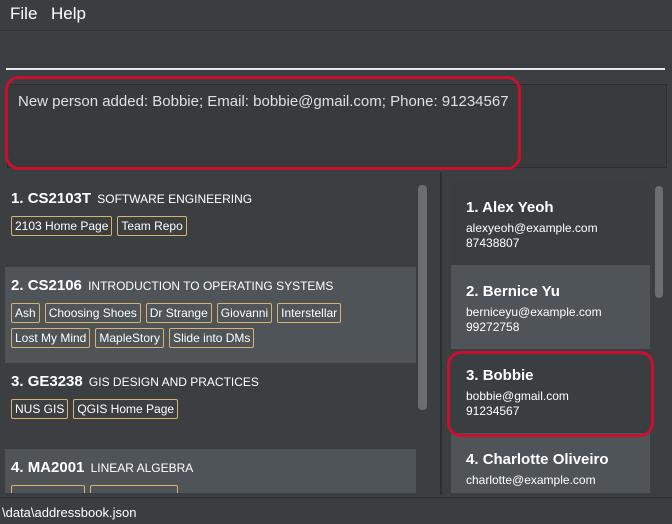 This screenshot has height=524, width=672. I want to click on link-tag: Interstellar, so click(309, 313).